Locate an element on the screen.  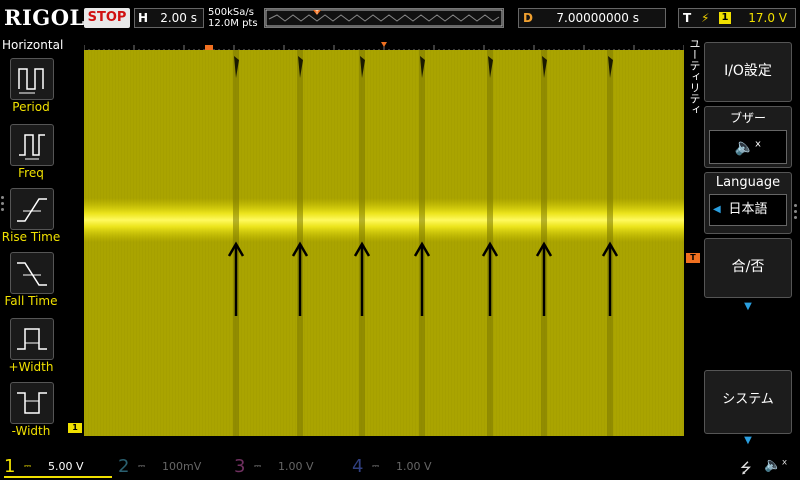
overview-waveform: T is located at coordinates (384, 18).